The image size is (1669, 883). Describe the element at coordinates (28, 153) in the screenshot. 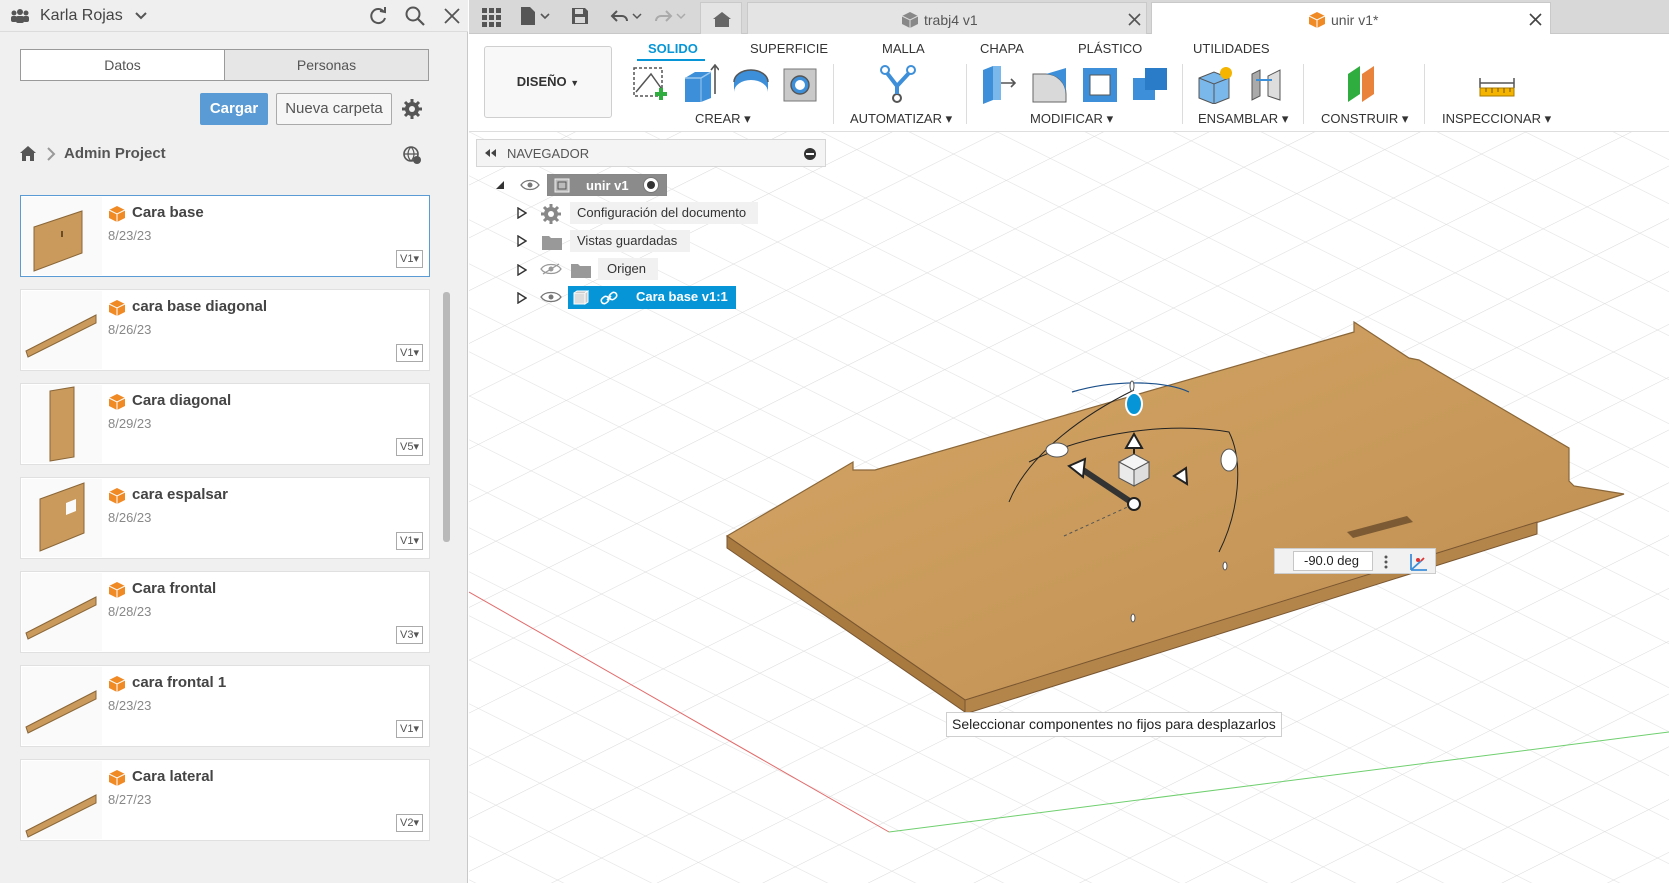

I see `home-icon` at that location.